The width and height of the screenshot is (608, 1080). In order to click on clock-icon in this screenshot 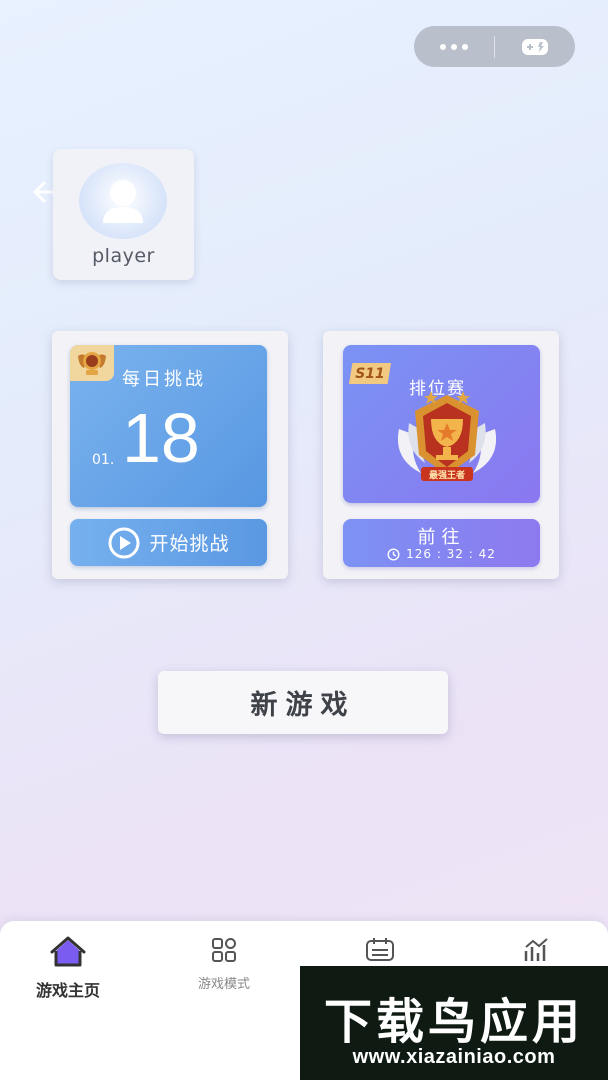, I will do `click(393, 554)`.